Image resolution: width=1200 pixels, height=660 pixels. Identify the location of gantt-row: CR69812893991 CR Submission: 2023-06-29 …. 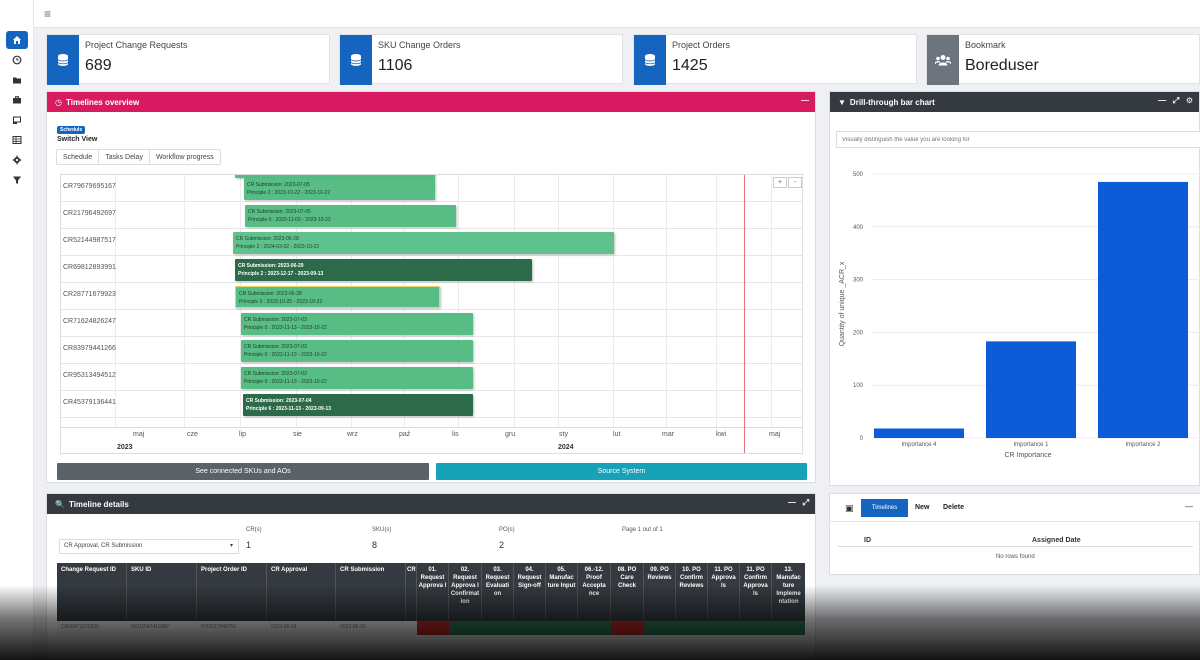
(431, 269).